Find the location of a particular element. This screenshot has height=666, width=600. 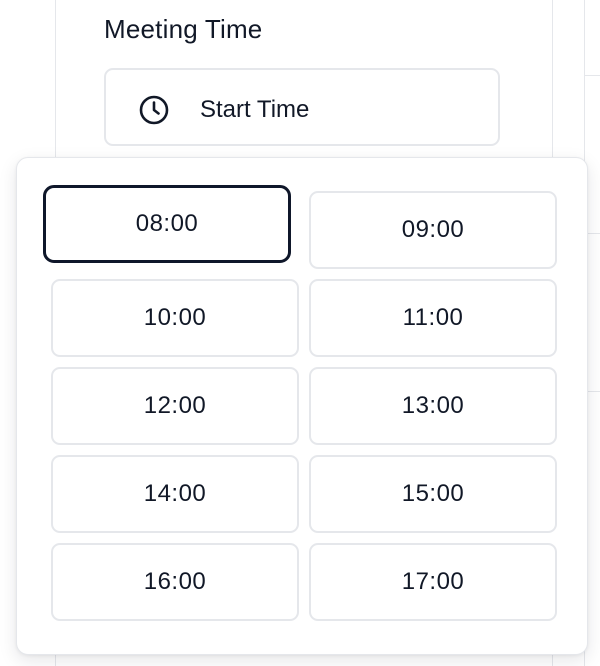

time-slot-1300: 13:00 is located at coordinates (433, 406).